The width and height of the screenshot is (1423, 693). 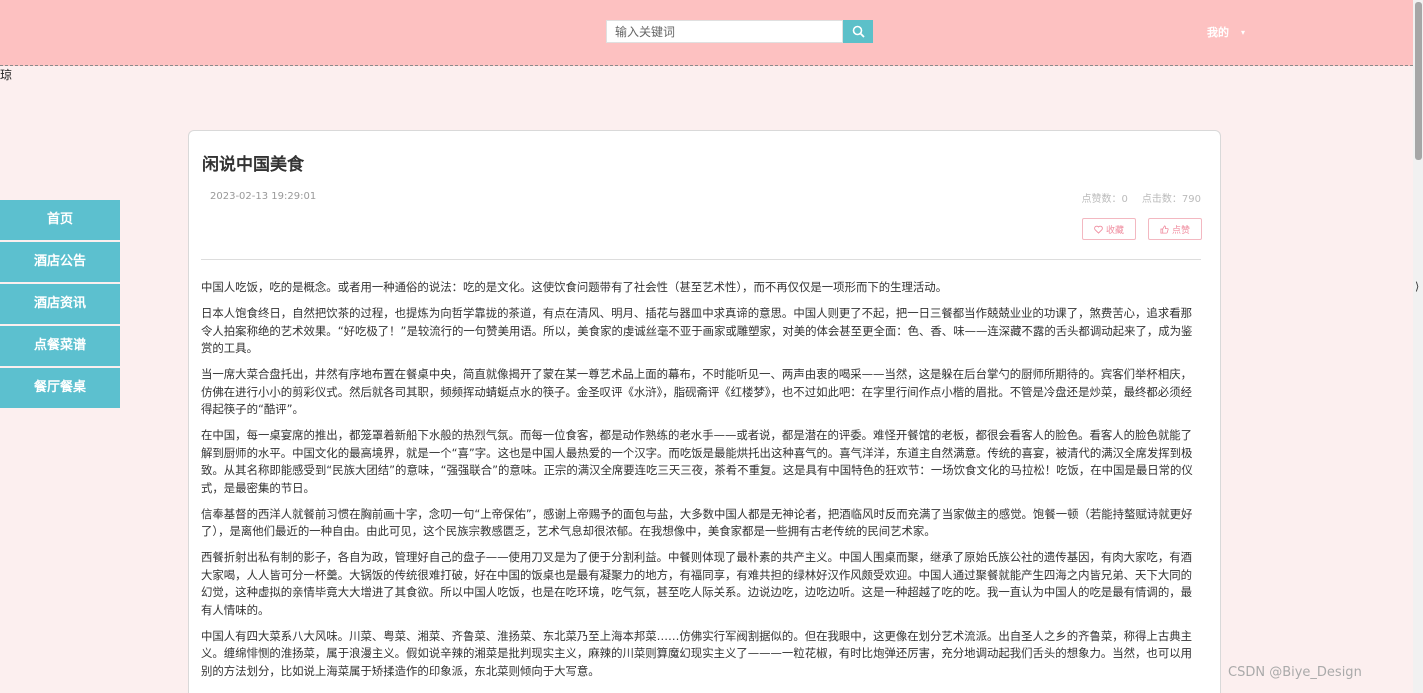 What do you see at coordinates (1164, 229) in the screenshot?
I see `thumbs-up-icon` at bounding box center [1164, 229].